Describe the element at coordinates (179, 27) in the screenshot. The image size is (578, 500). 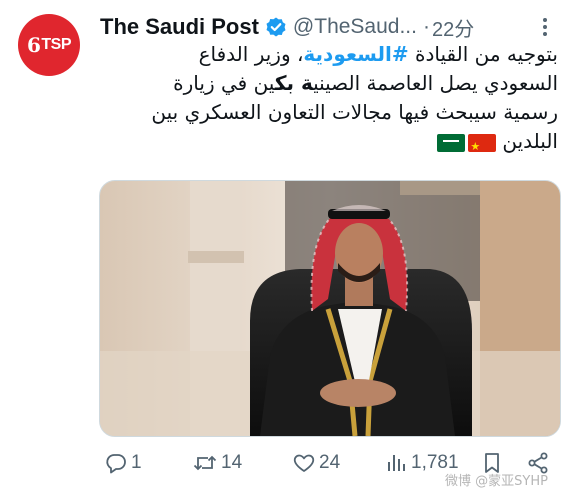
I see `display-name: The Saudi Post` at that location.